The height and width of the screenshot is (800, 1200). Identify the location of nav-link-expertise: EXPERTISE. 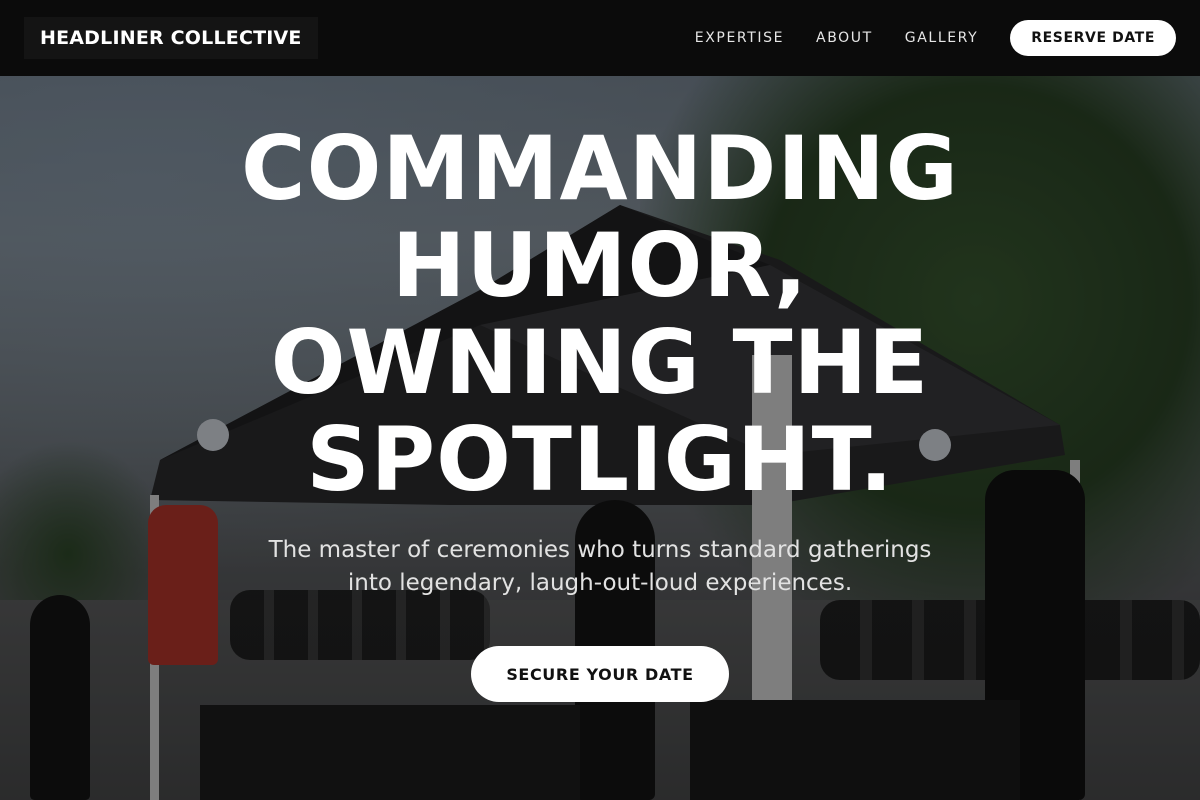
(739, 38).